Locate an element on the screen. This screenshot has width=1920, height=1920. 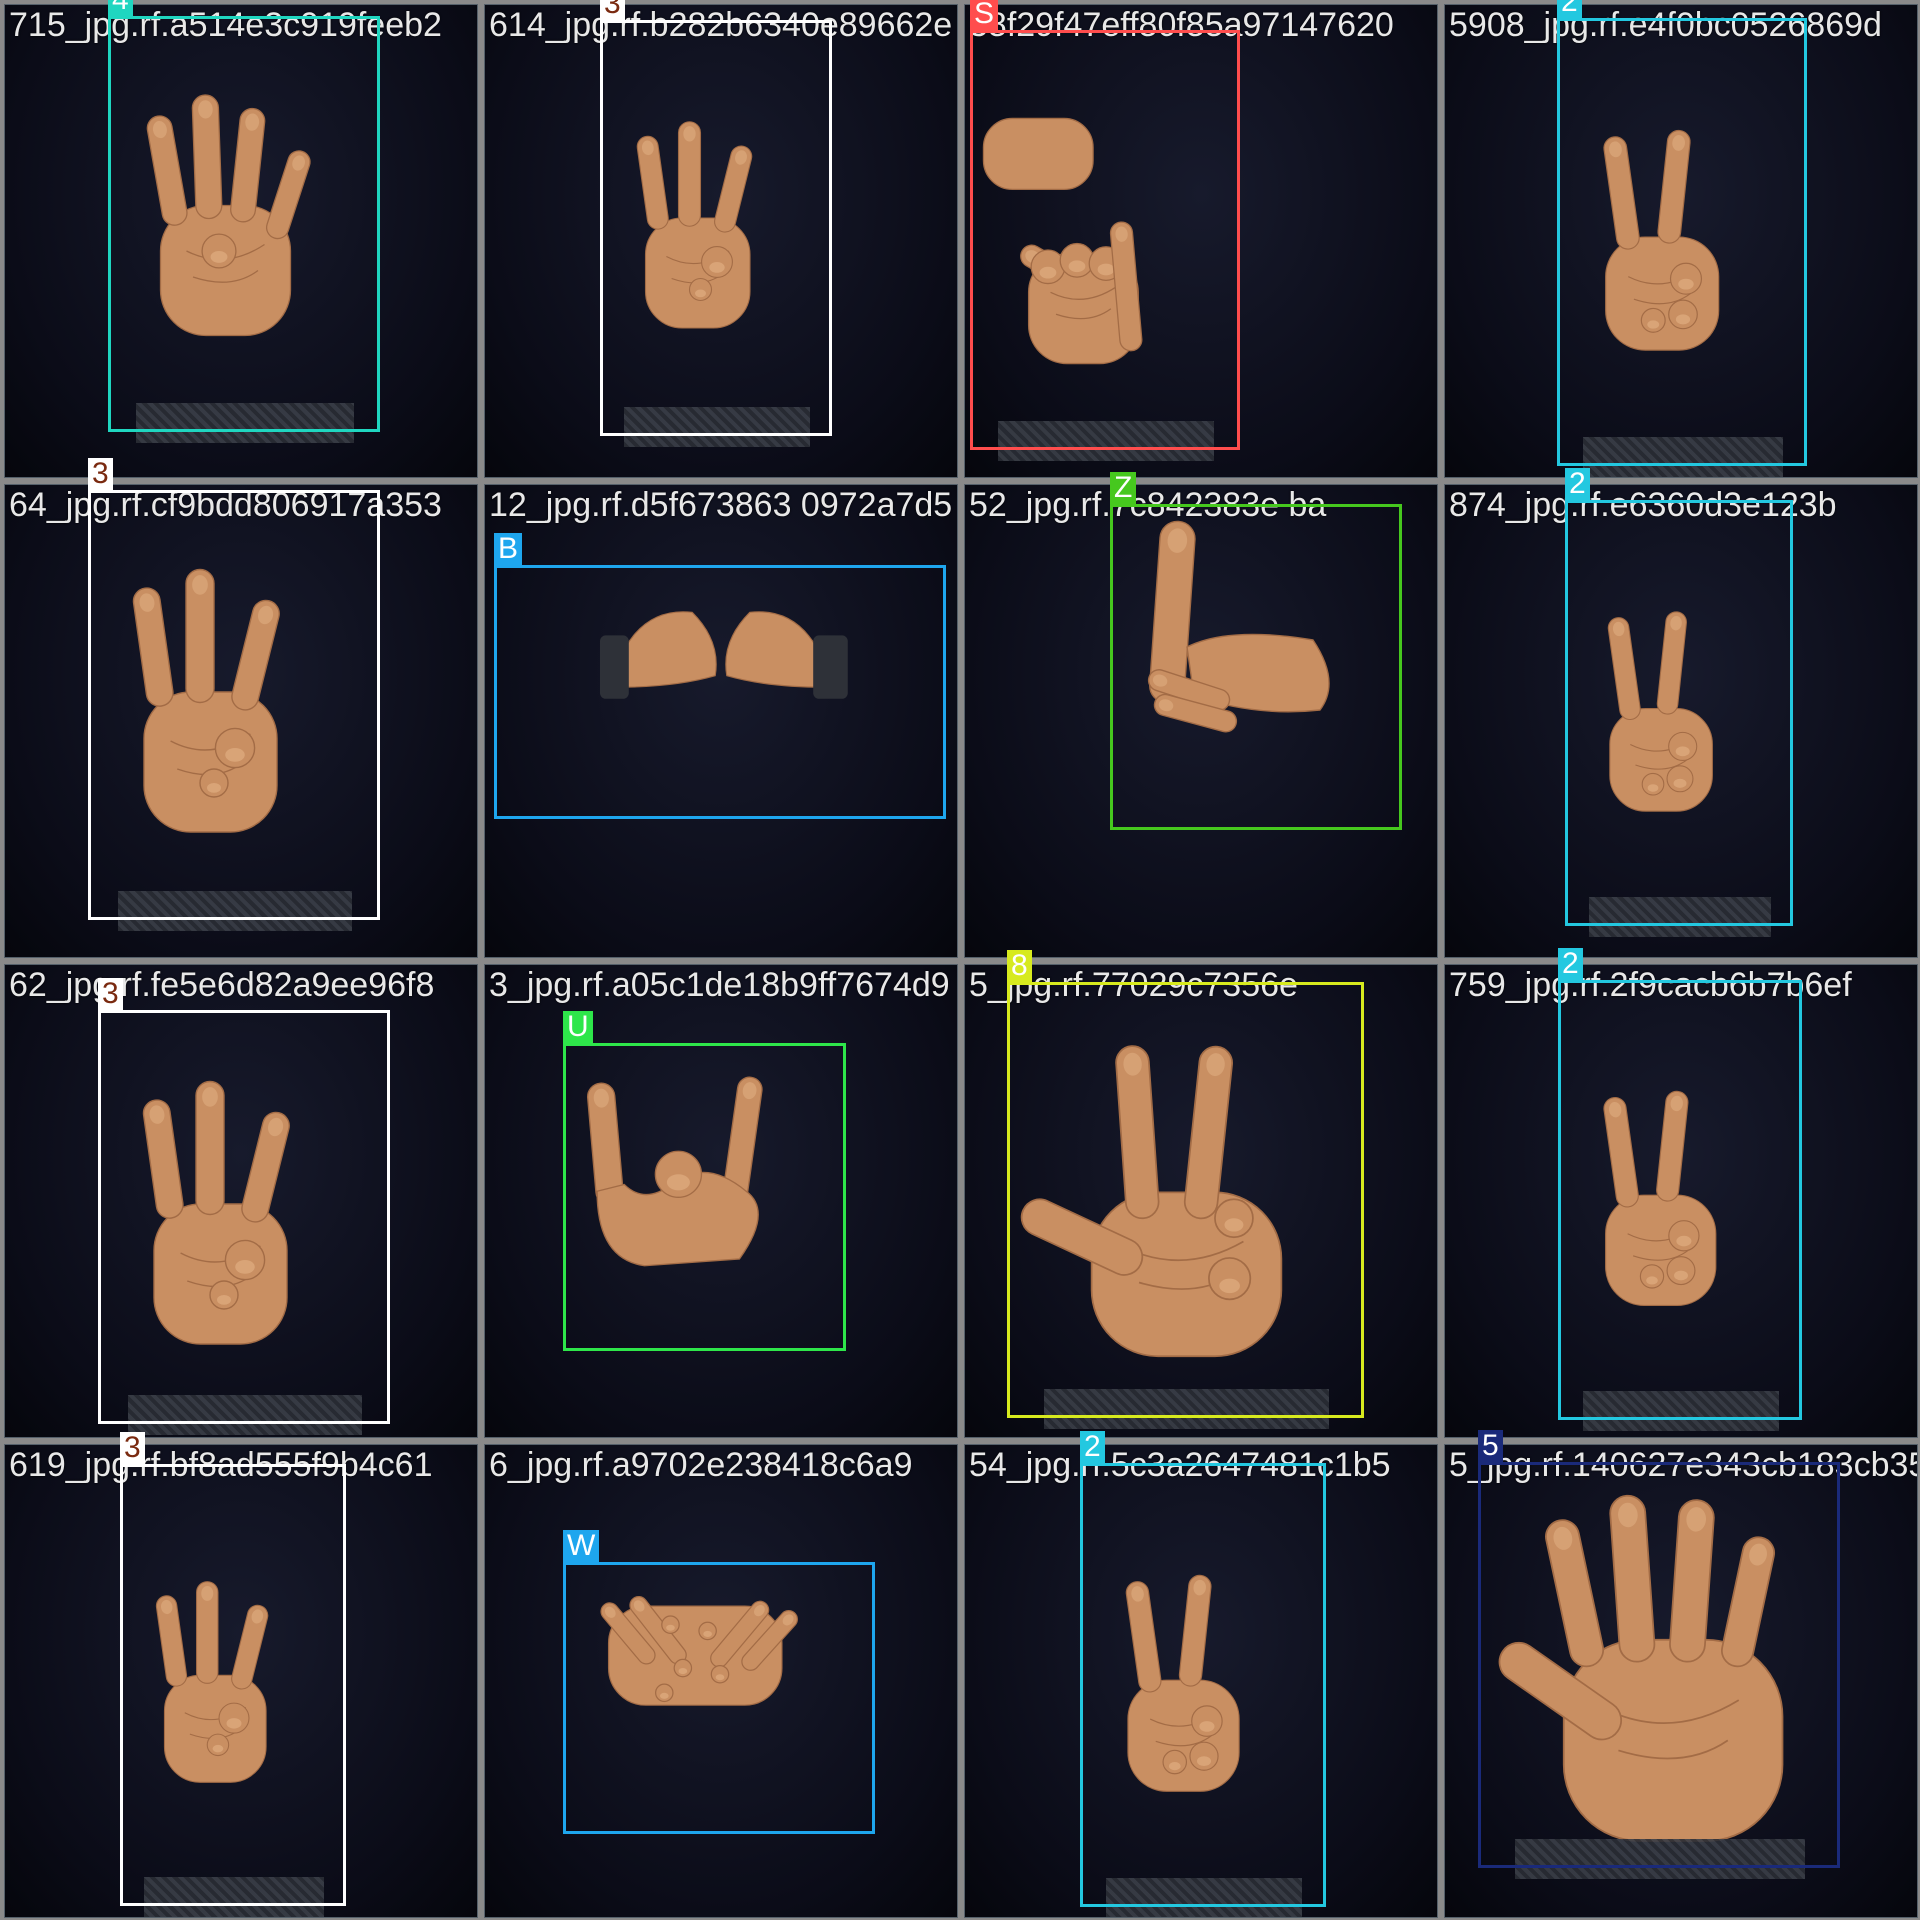
class-label-tag: S is located at coordinates (984, 15).